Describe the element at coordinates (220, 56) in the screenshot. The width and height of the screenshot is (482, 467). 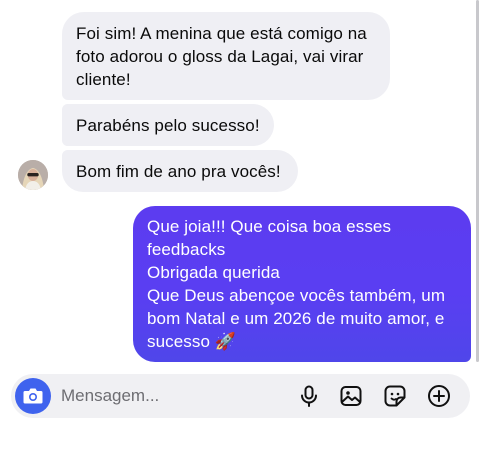
I see `message-line: foto adorou o gloss da Lagai, vai virar` at that location.